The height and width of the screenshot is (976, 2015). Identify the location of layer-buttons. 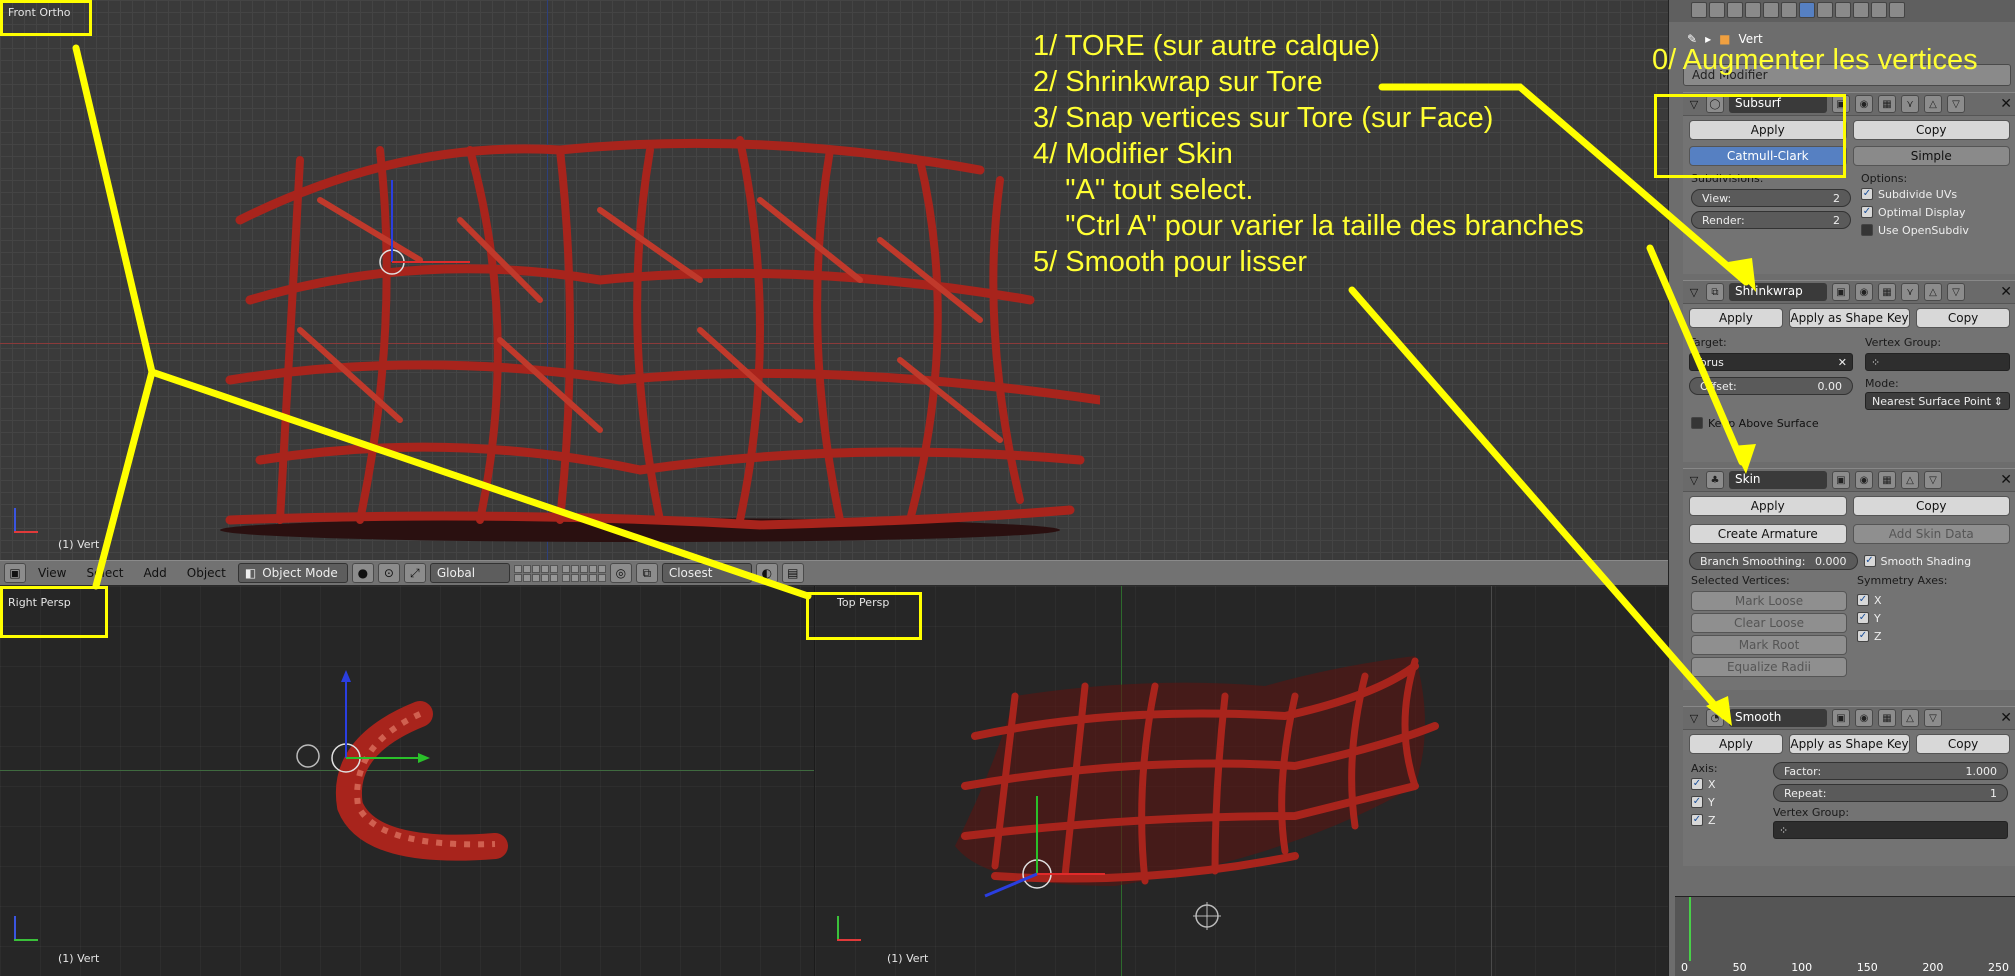
(535, 573).